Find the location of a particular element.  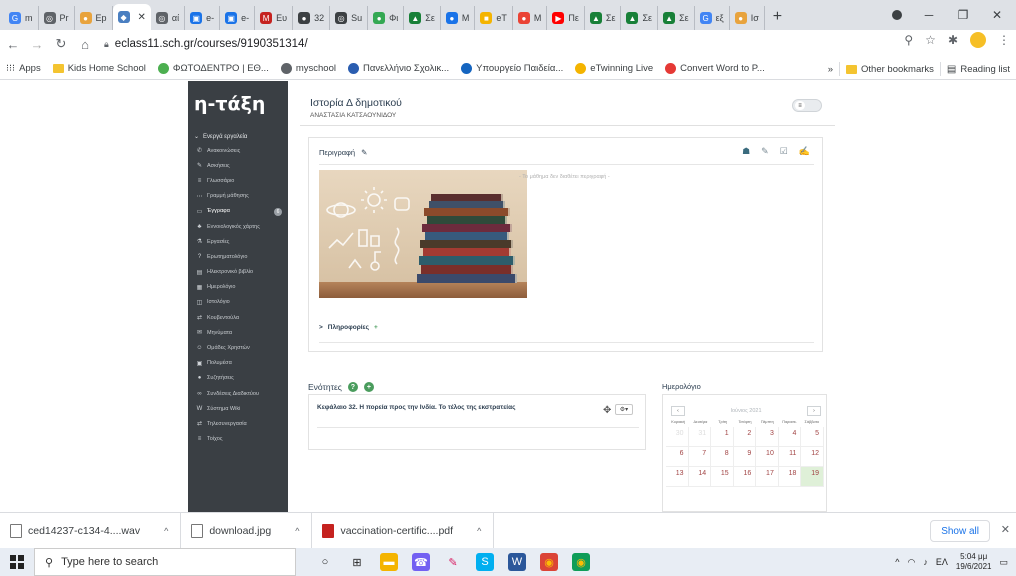

task-view-icon: ⊞ is located at coordinates (357, 562).